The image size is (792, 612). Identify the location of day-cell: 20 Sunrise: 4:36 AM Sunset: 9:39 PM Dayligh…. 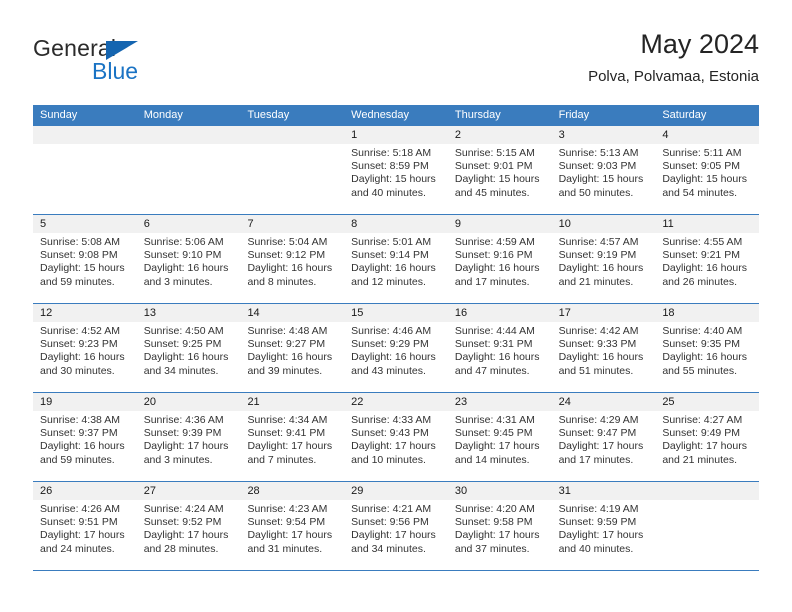
(188, 437).